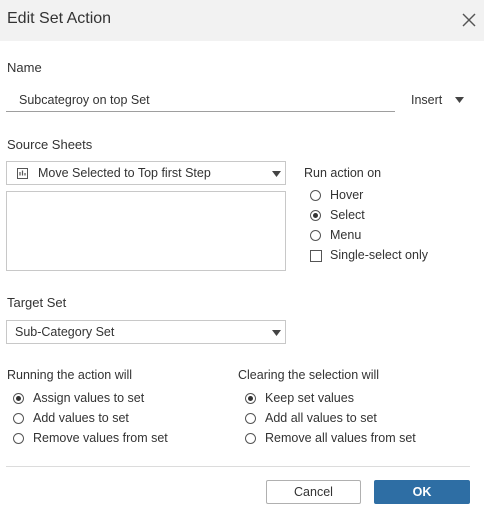 The image size is (484, 515). Describe the element at coordinates (37, 302) in the screenshot. I see `target-set-label: Target Set` at that location.